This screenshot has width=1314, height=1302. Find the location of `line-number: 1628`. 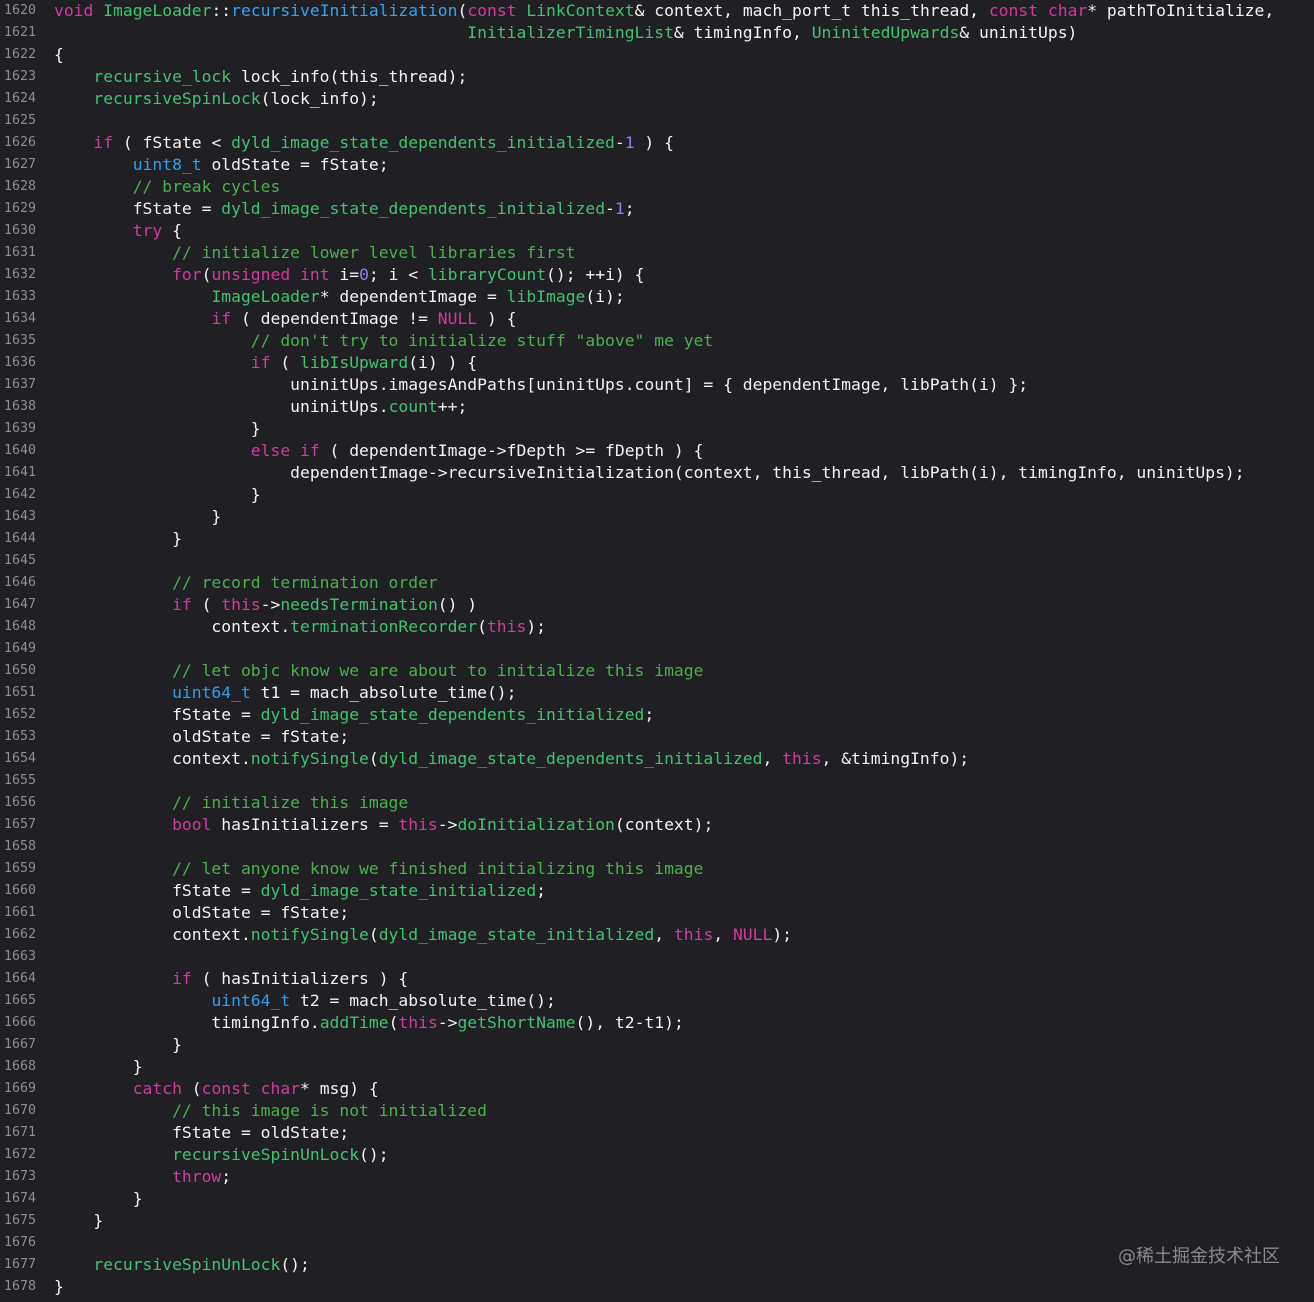

line-number: 1628 is located at coordinates (20, 186).